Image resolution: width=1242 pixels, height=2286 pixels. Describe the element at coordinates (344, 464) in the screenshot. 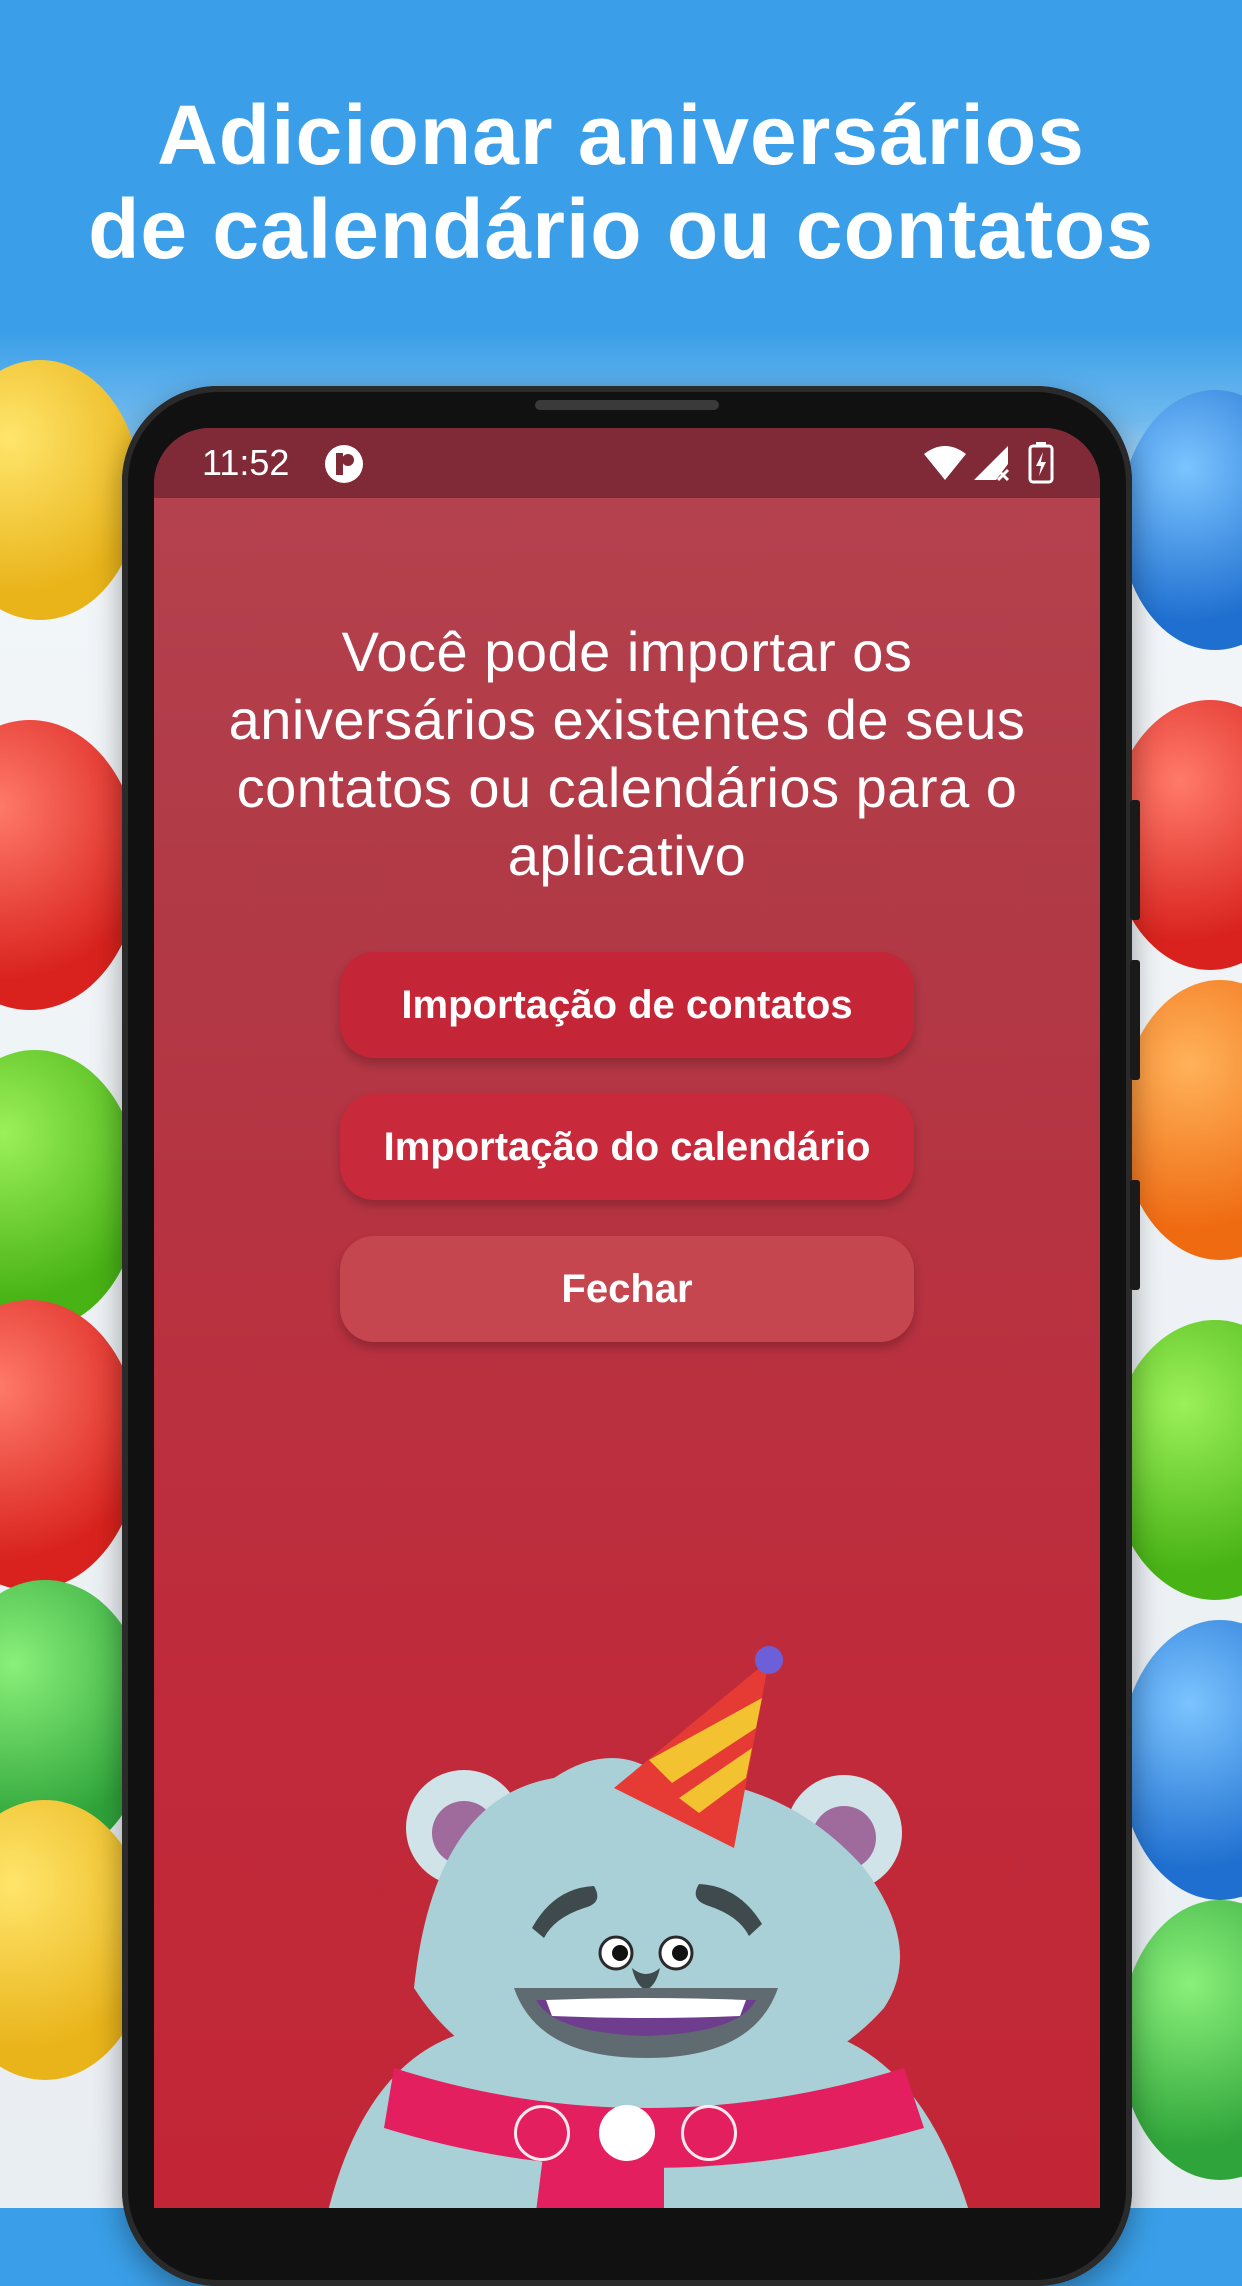

I see `app-notification-icon` at that location.